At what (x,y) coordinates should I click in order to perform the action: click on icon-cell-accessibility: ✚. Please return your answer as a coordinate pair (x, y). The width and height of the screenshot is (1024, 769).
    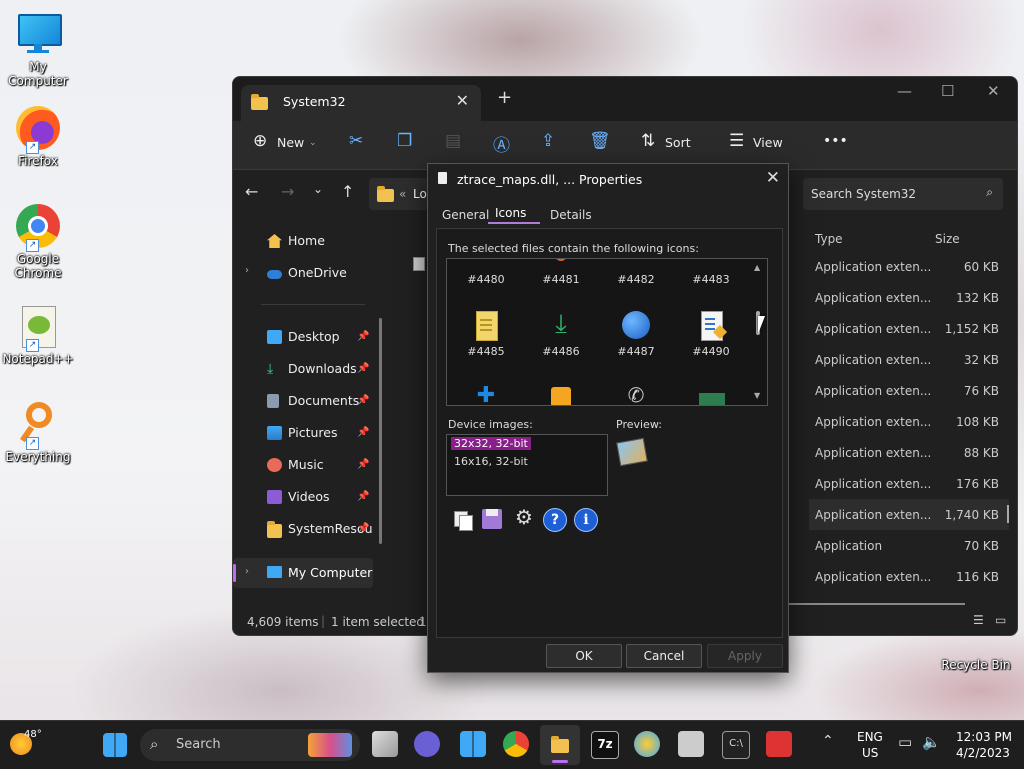
    Looking at the image, I should click on (486, 394).